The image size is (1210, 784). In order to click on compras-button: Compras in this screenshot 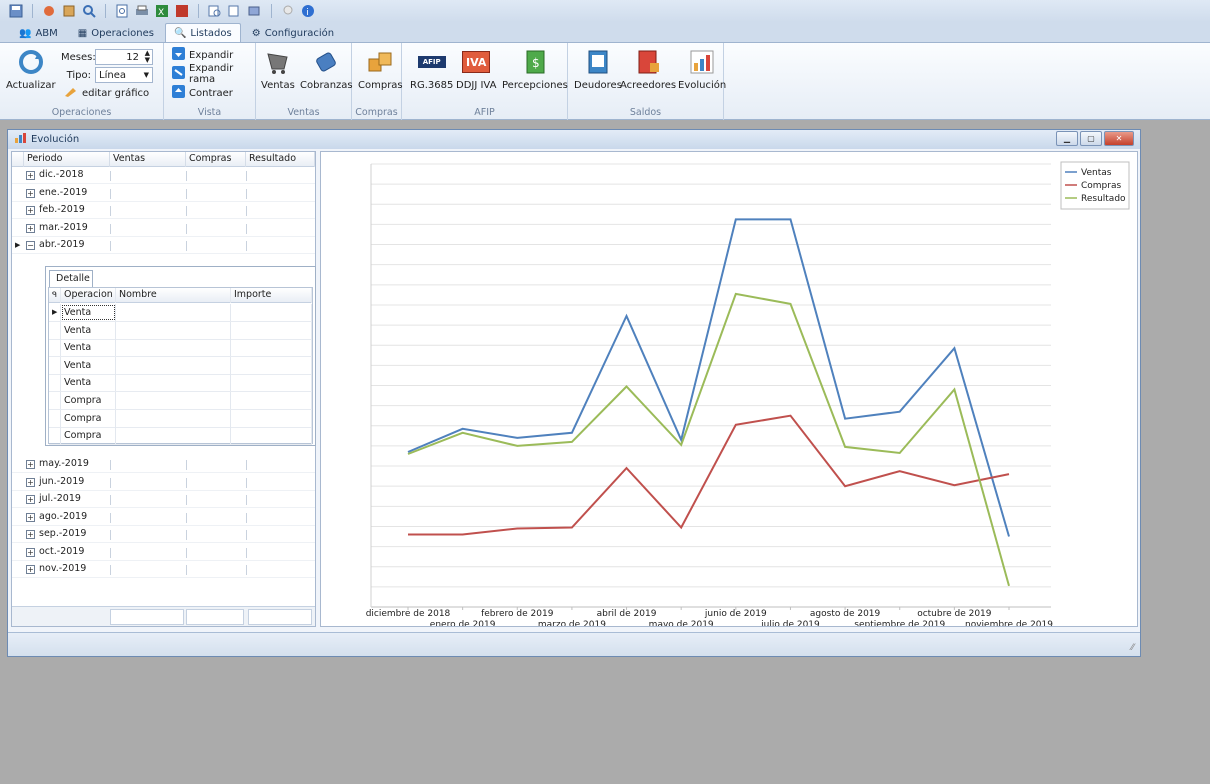, I will do `click(380, 69)`.